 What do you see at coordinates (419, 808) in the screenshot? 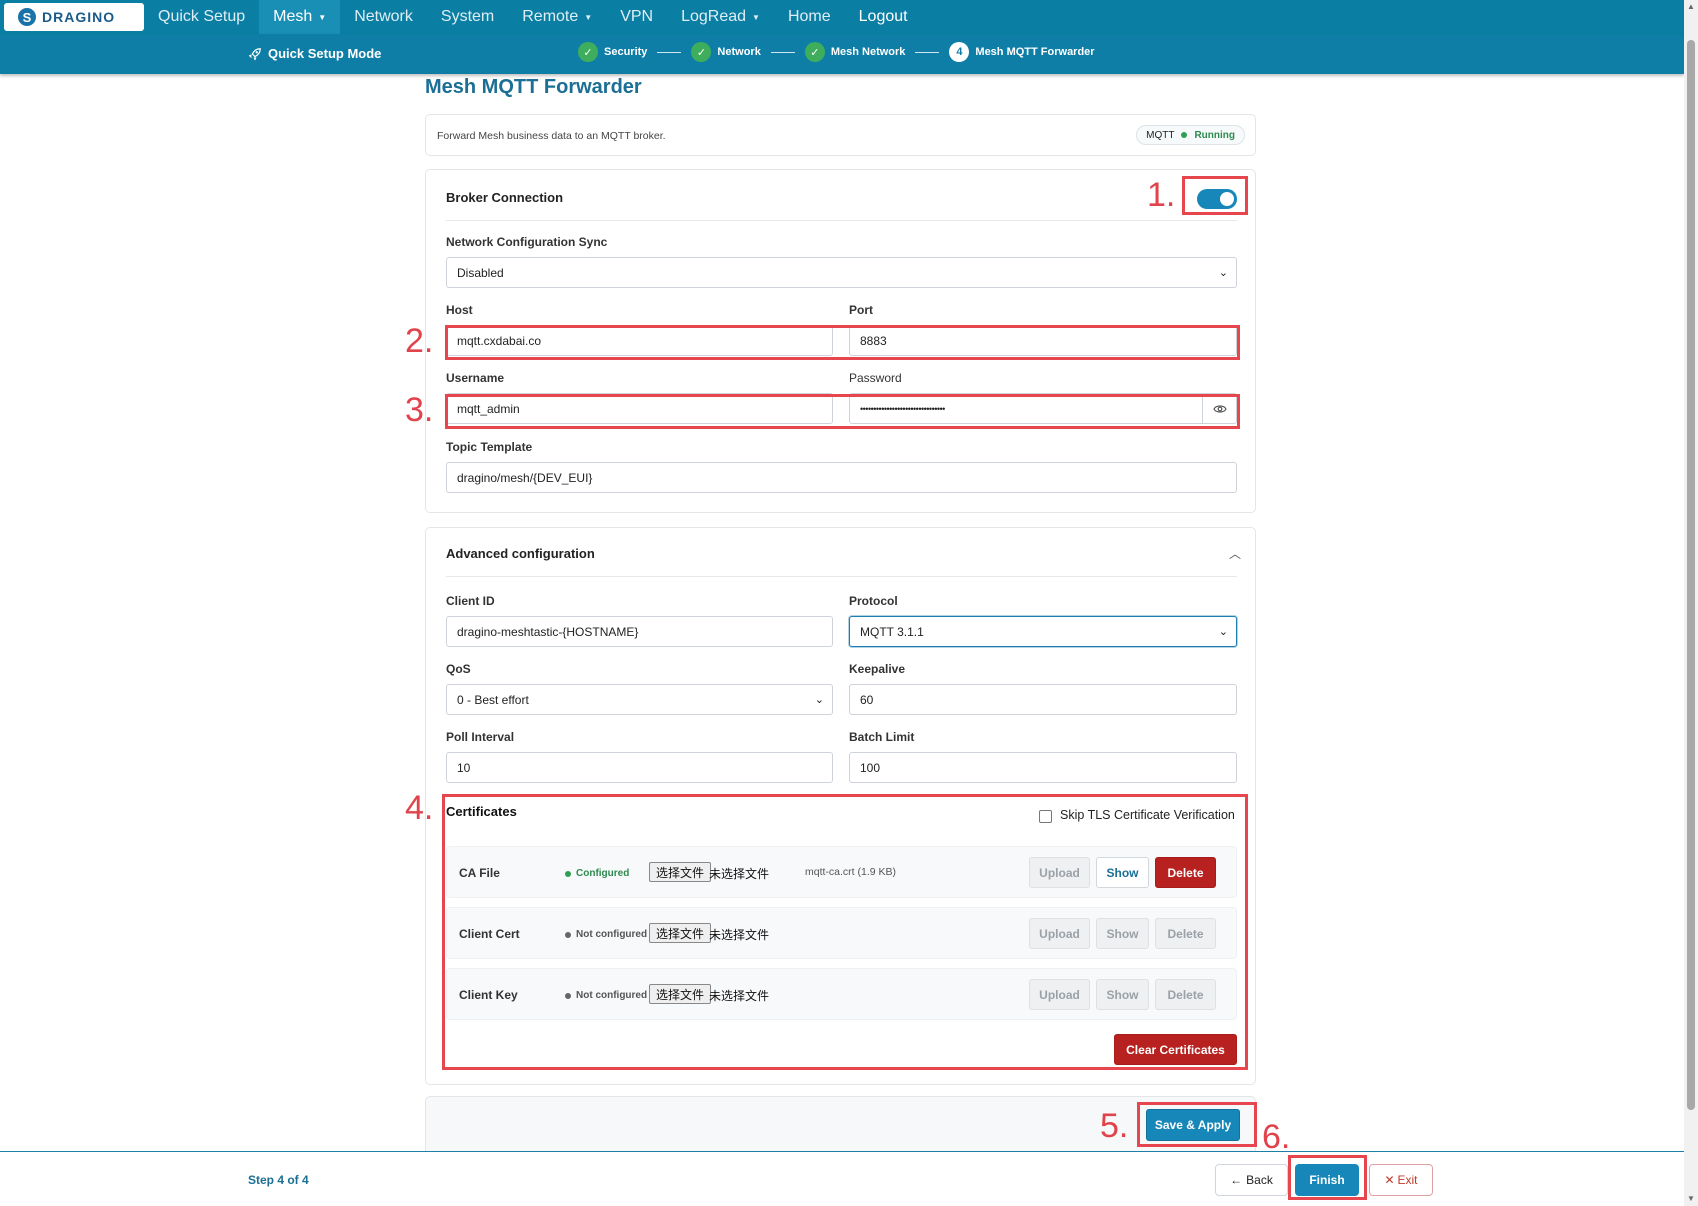
I see `annotation-label-4: 4.` at bounding box center [419, 808].